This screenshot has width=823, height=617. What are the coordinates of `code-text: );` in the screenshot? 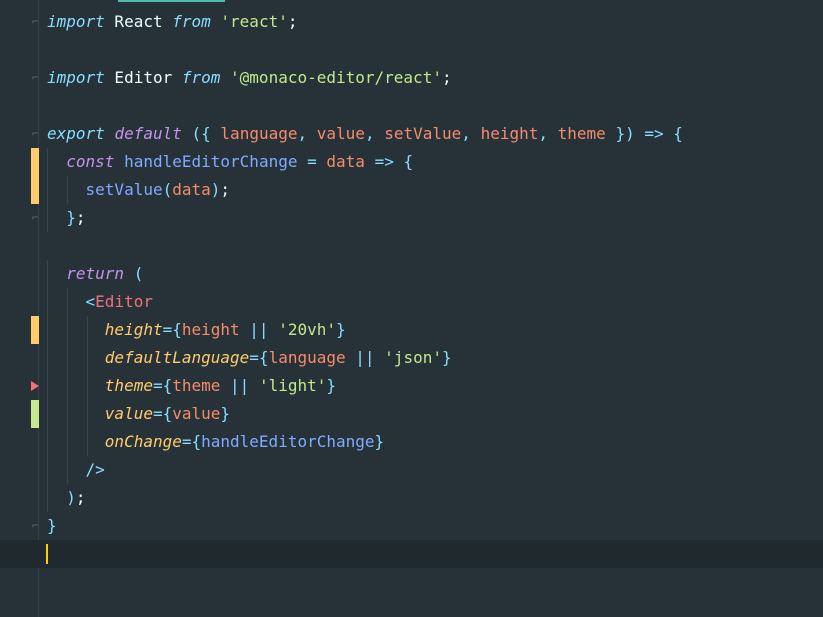 It's located at (66, 498).